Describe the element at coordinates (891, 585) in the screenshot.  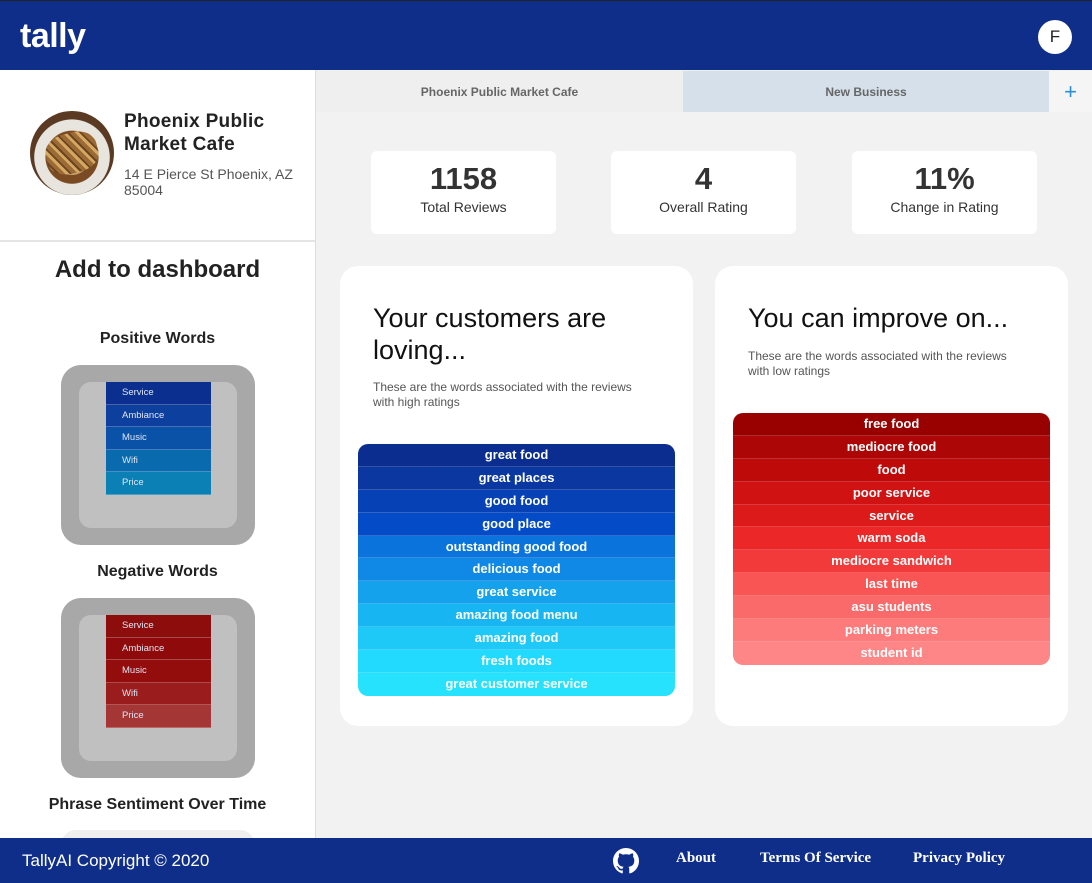
I see `negative-word-item: last time` at that location.